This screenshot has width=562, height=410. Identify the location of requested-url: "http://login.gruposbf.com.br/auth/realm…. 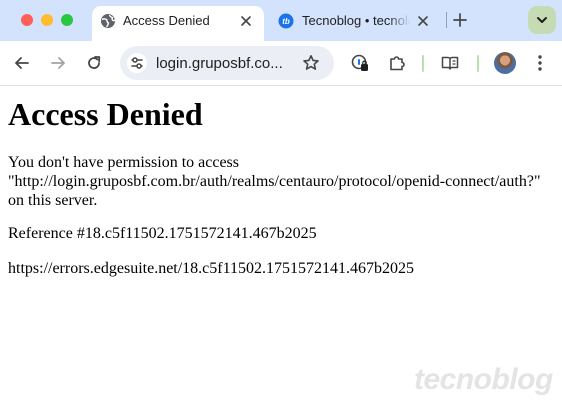
(274, 181).